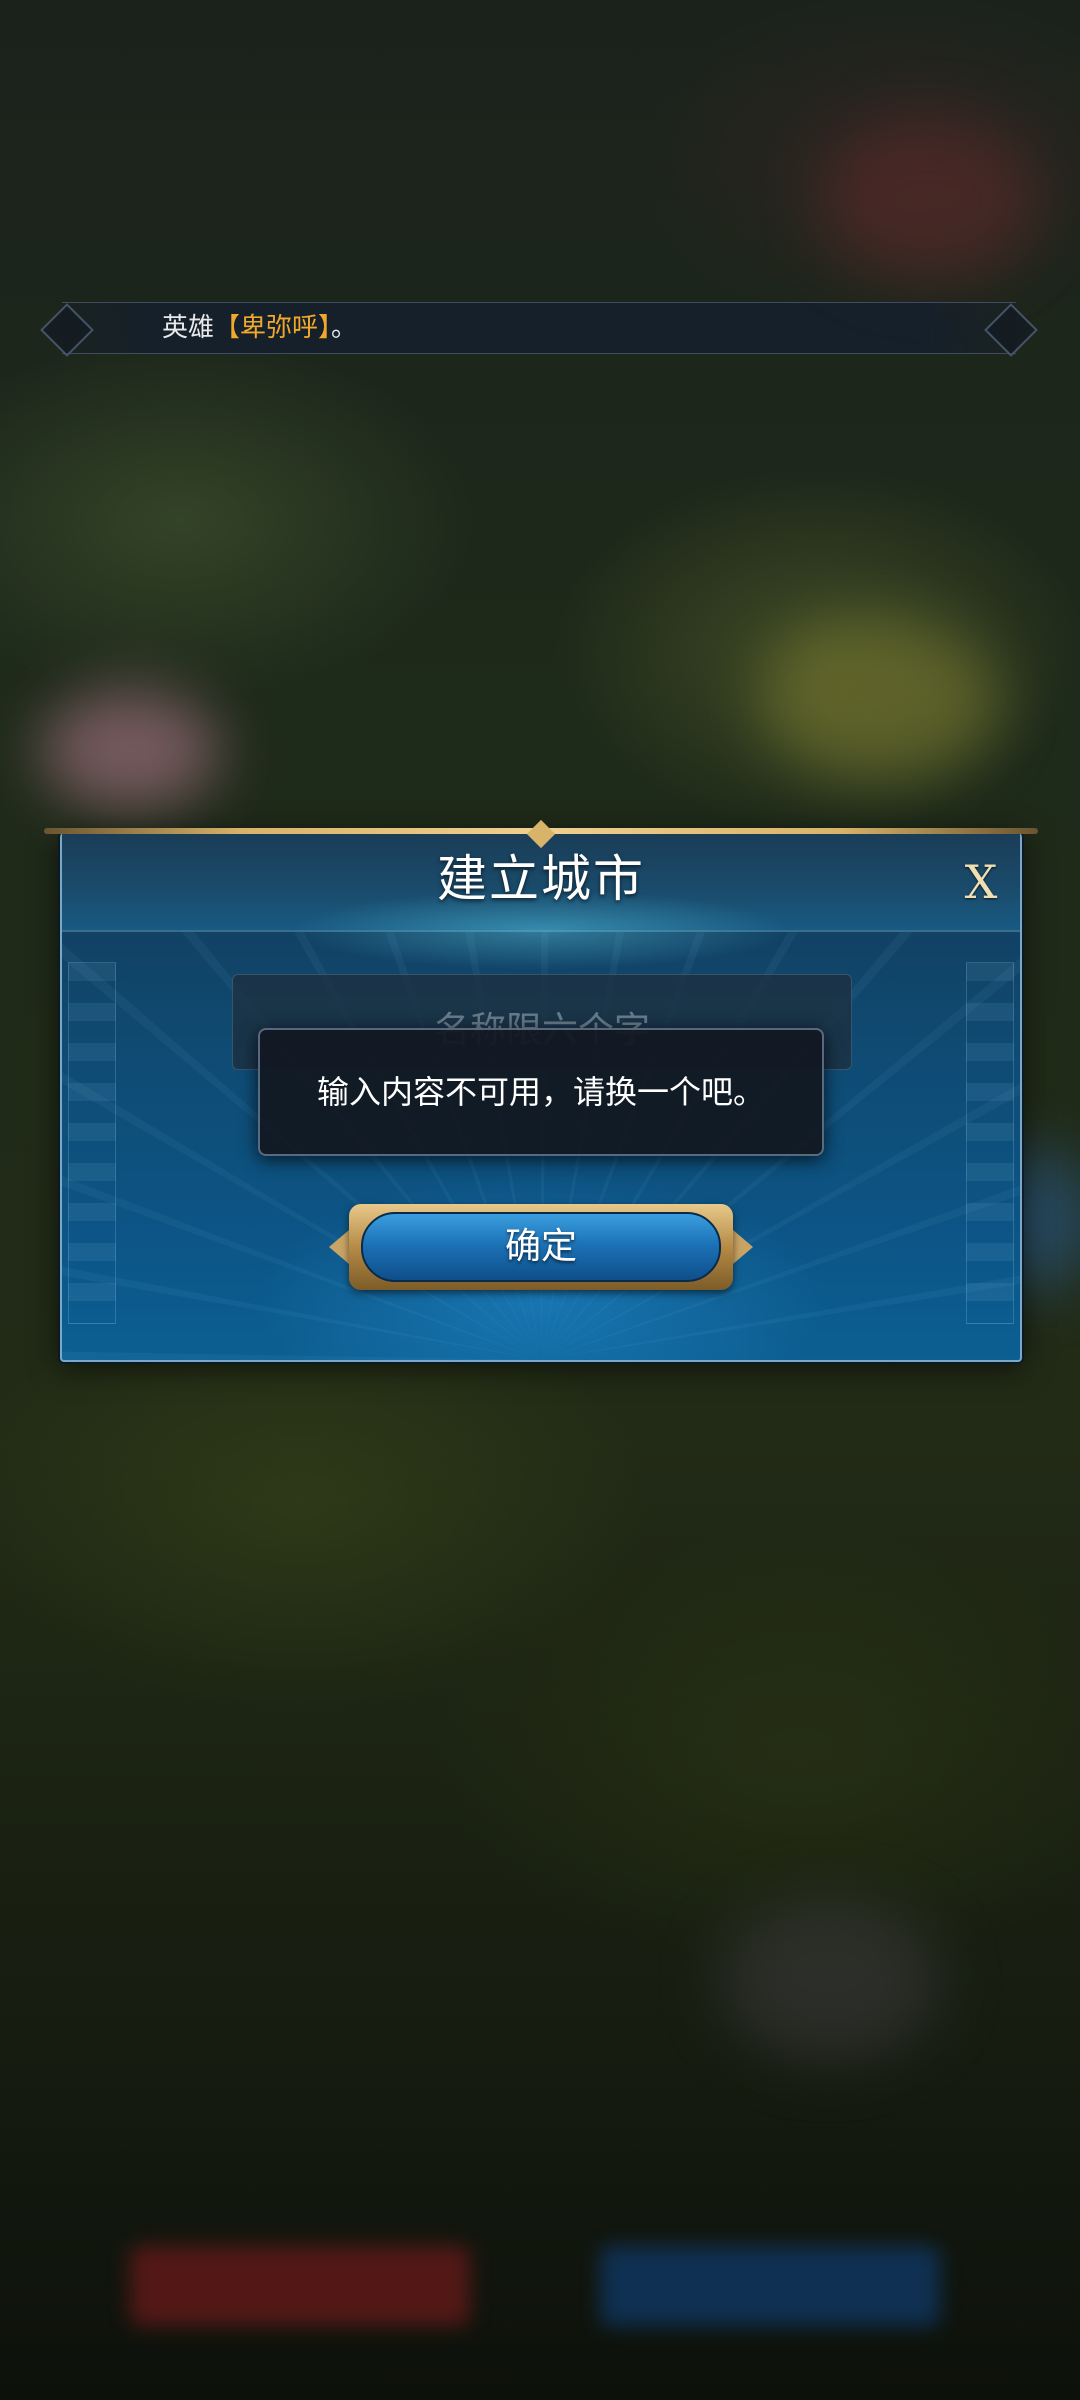 Image resolution: width=1080 pixels, height=2400 pixels. I want to click on confirm-left-arrow-icon, so click(339, 1247).